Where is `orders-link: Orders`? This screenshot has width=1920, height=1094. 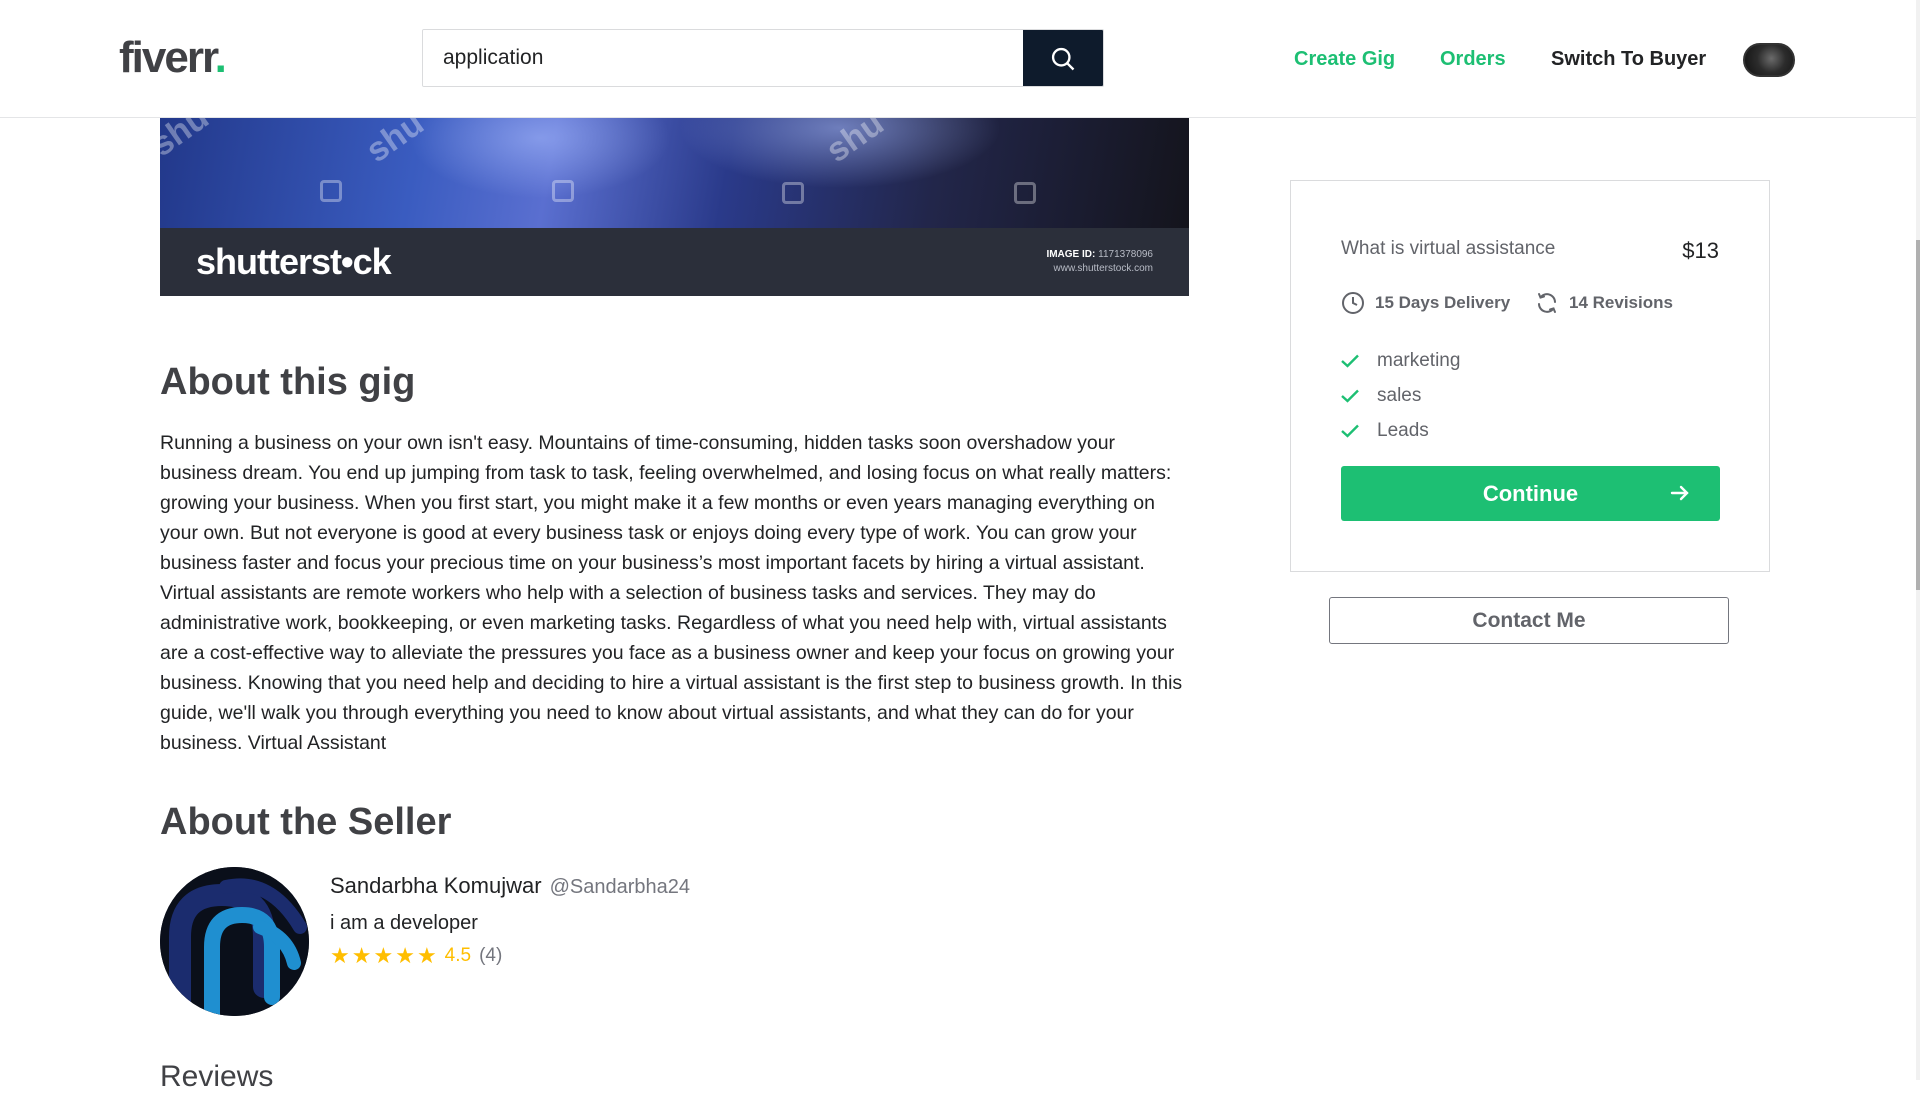
orders-link: Orders is located at coordinates (1473, 59).